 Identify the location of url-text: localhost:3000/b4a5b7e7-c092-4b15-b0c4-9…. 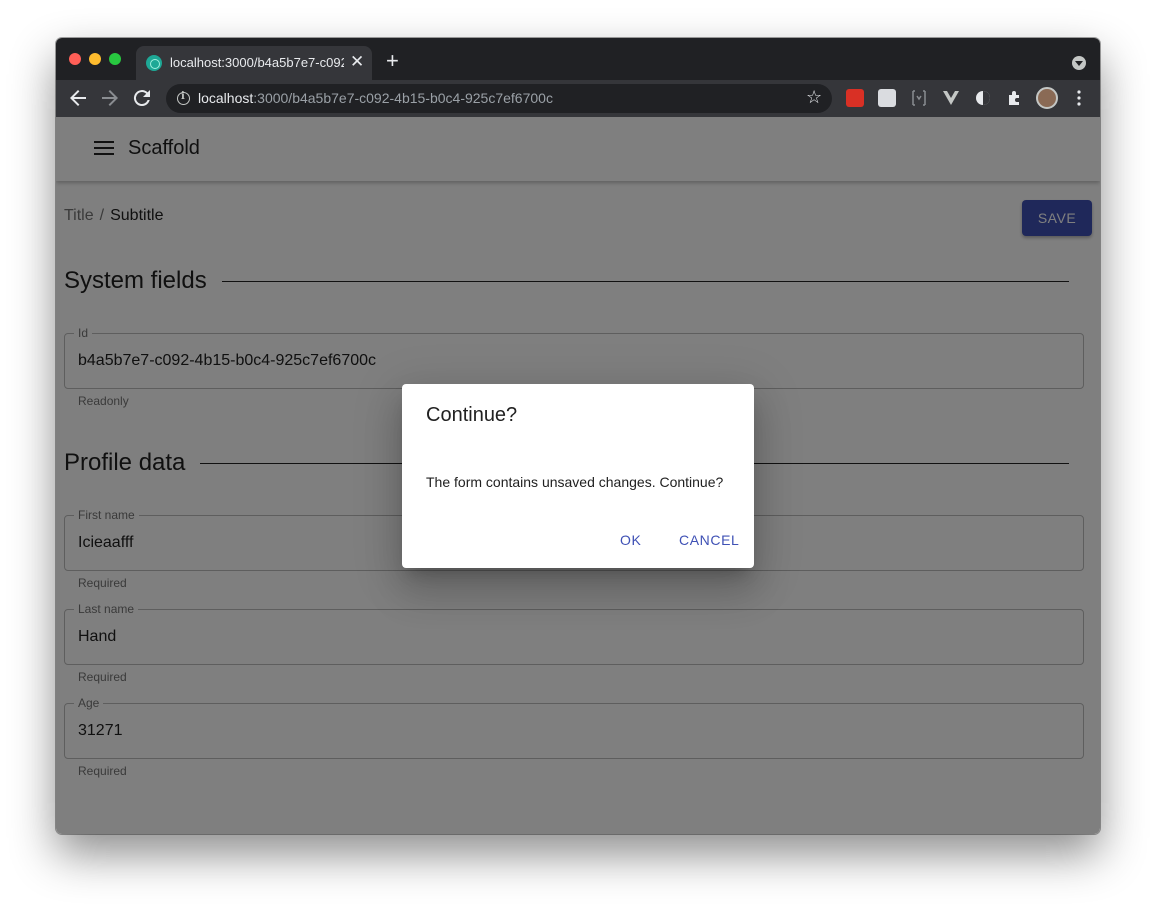
(375, 98).